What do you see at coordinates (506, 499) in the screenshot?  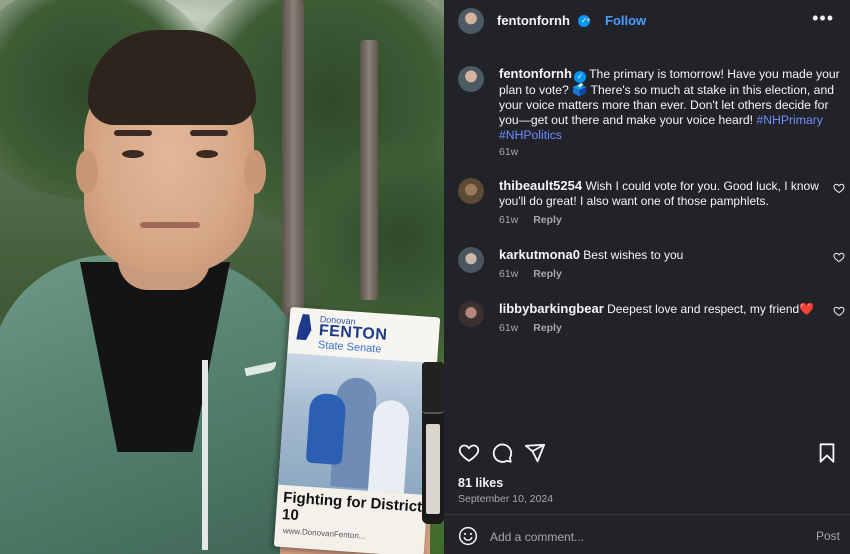 I see `post-date: September 10, 2024` at bounding box center [506, 499].